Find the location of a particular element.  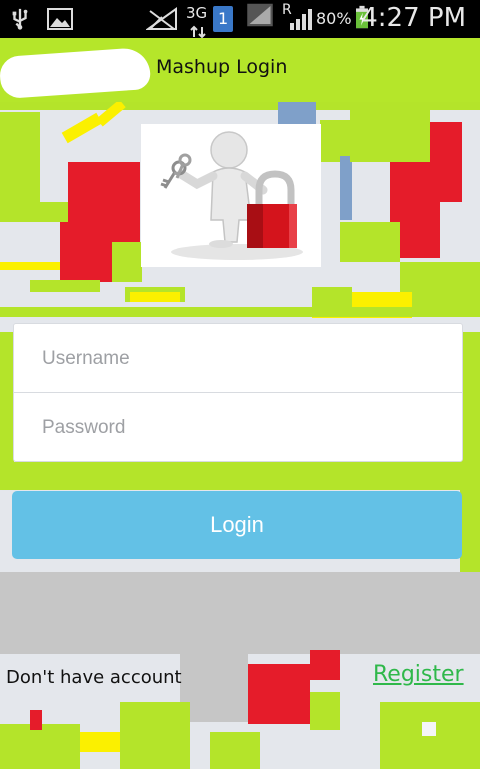

sim-slot-label: 1 is located at coordinates (223, 18).